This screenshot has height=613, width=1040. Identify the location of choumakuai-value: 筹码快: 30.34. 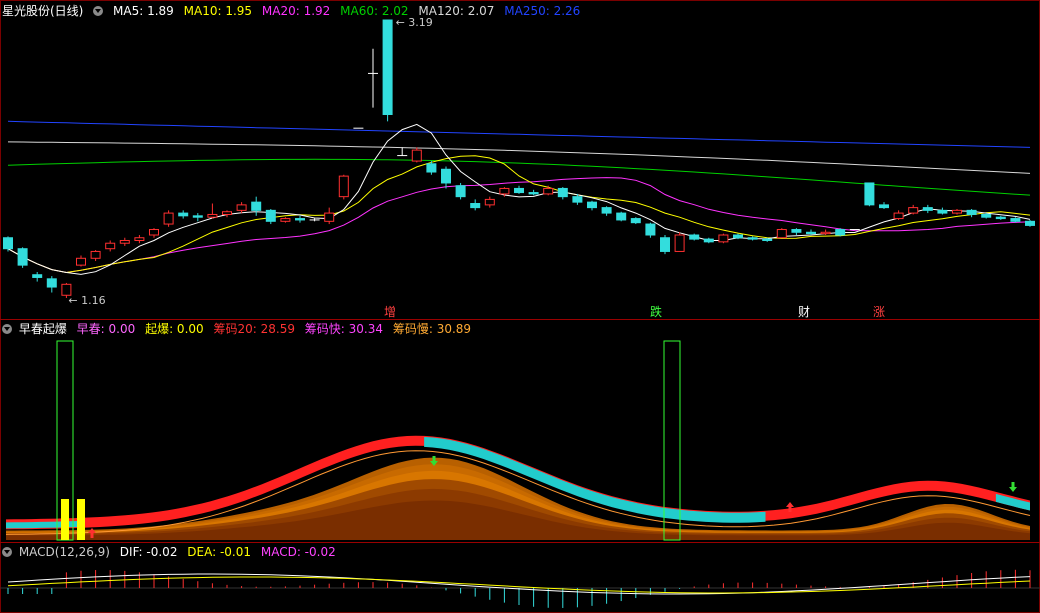
(344, 329).